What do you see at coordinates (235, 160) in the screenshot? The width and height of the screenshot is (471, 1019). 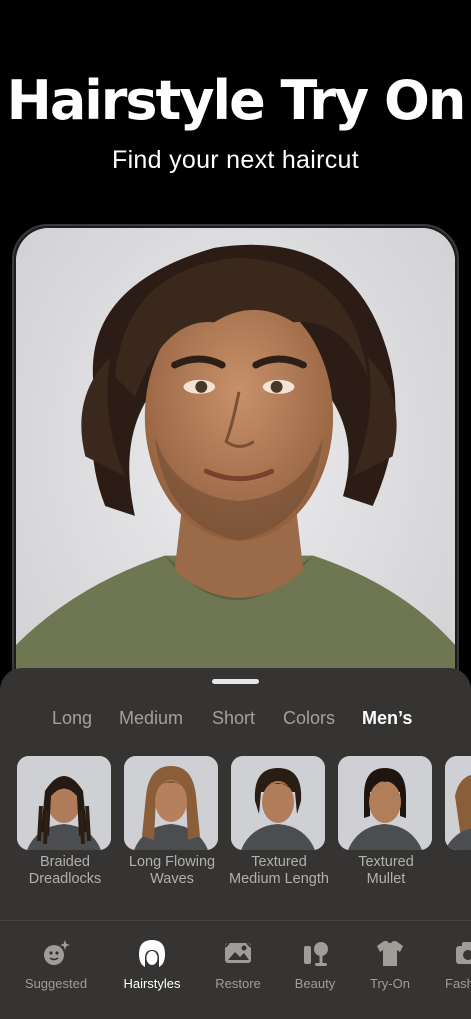 I see `hero-subtitle: Find your next haircut` at bounding box center [235, 160].